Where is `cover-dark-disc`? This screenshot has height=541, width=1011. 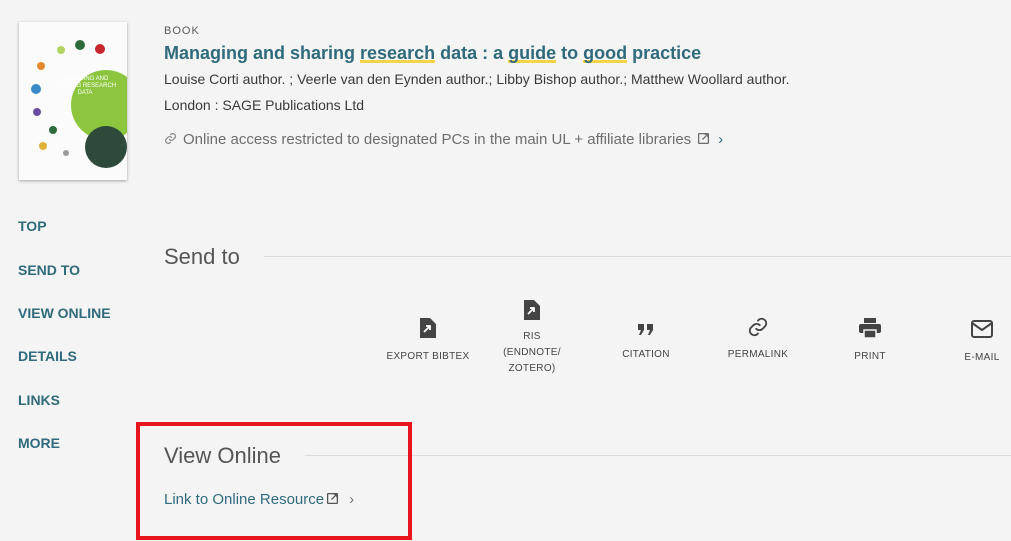
cover-dark-disc is located at coordinates (106, 147).